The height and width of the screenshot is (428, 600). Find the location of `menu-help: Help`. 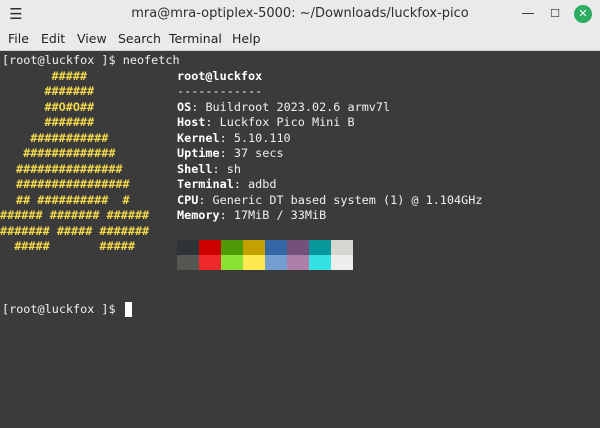

menu-help: Help is located at coordinates (246, 39).